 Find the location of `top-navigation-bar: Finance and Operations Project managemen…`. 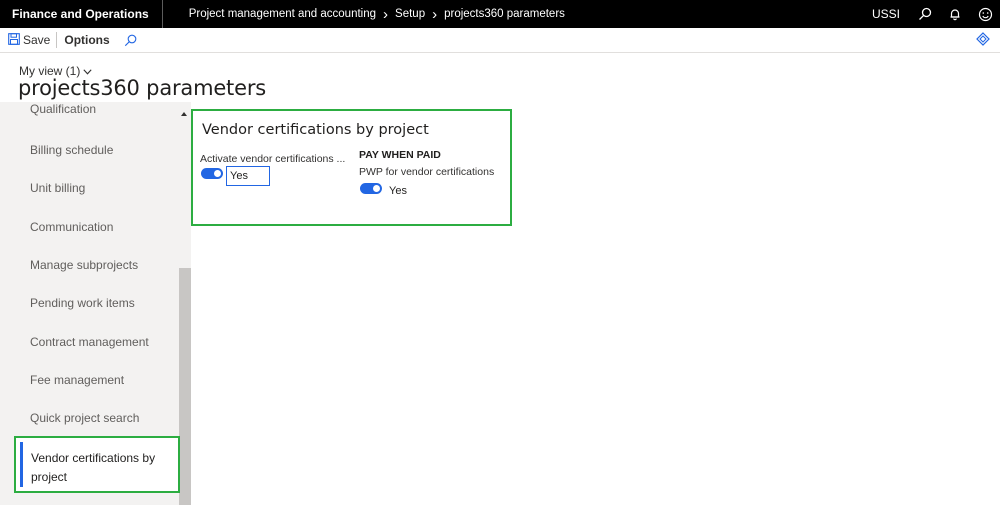

top-navigation-bar: Finance and Operations Project managemen… is located at coordinates (500, 14).